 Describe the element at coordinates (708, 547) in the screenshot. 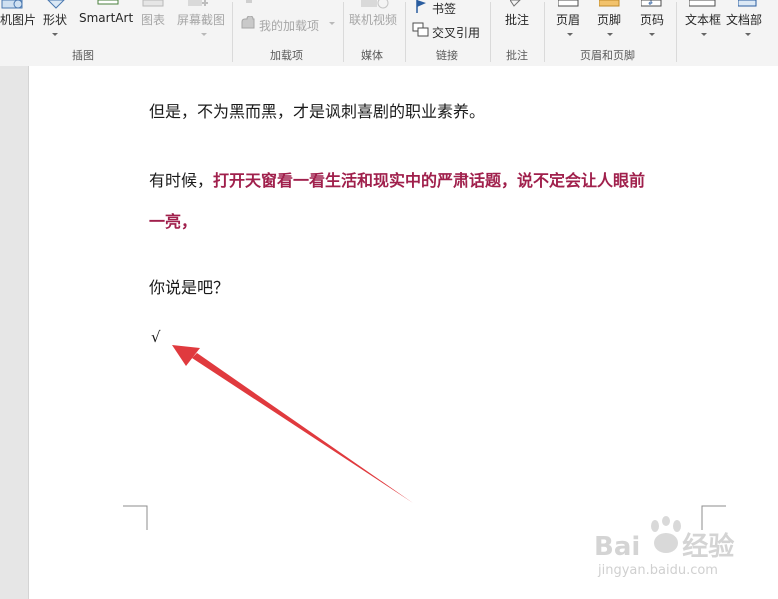

I see `watermark-brand-right: 经验` at that location.